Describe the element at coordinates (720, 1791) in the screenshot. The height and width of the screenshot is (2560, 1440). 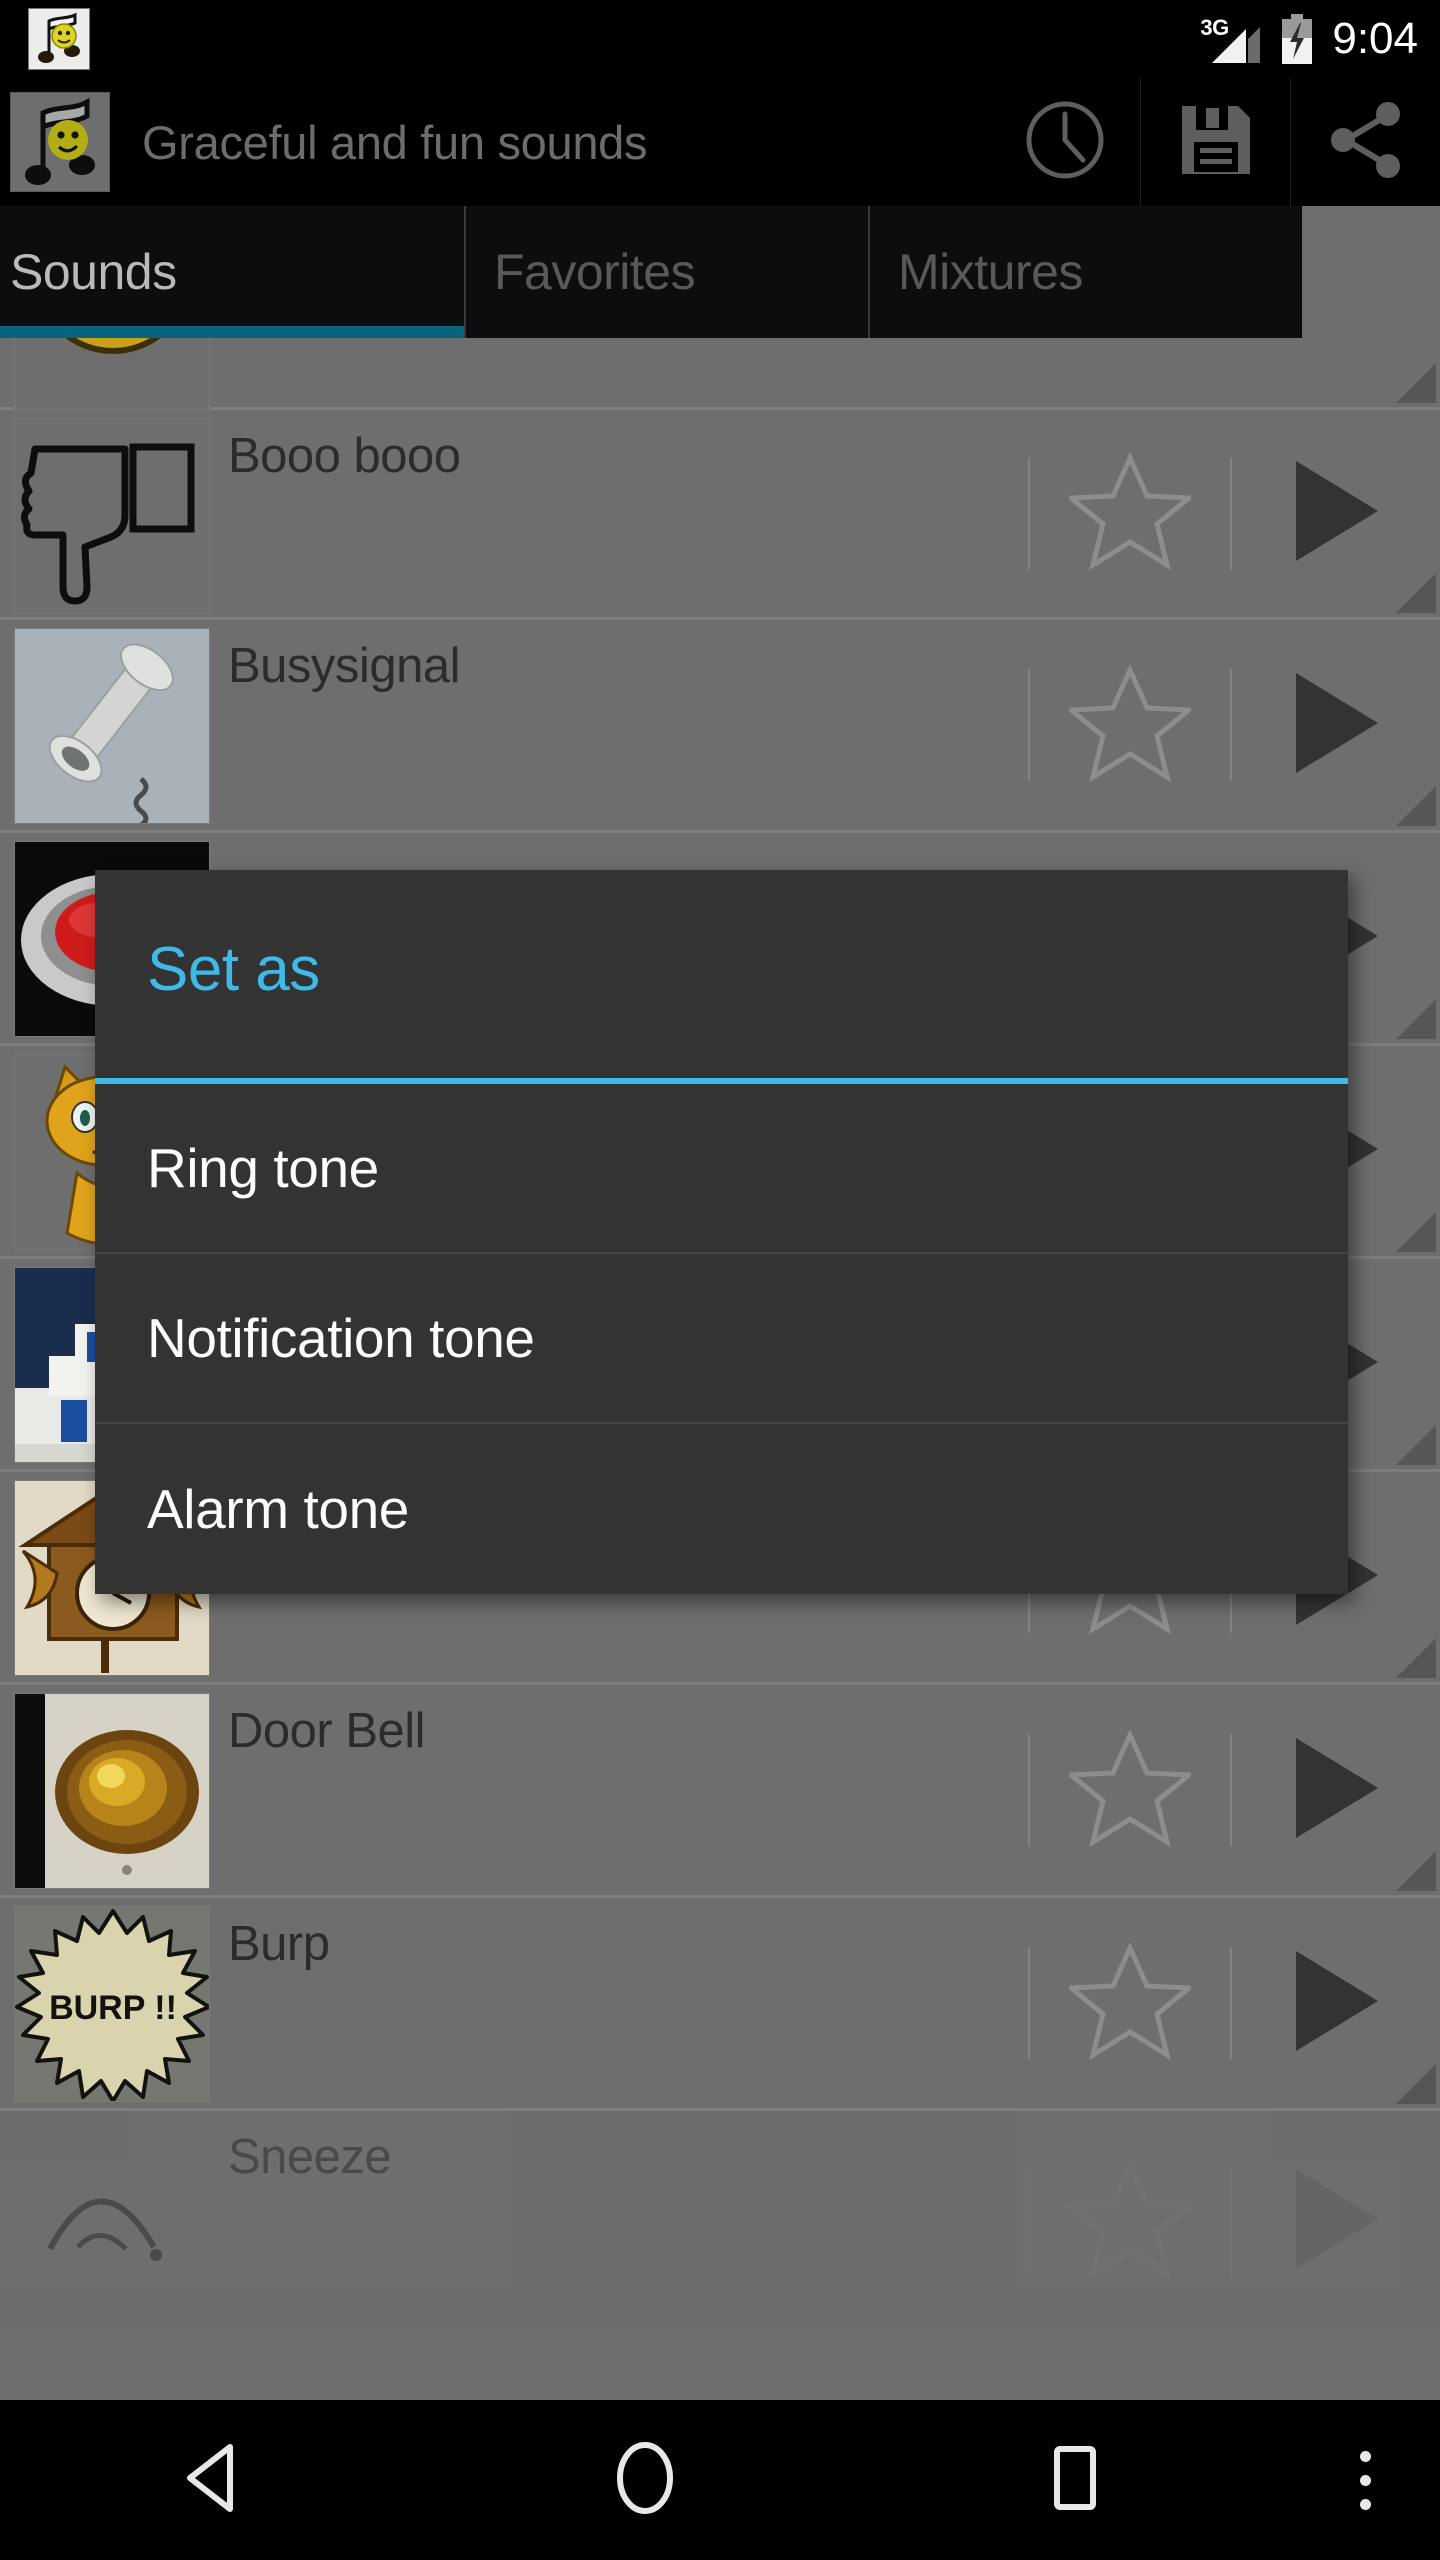
I see `table-row: Door Bell` at that location.